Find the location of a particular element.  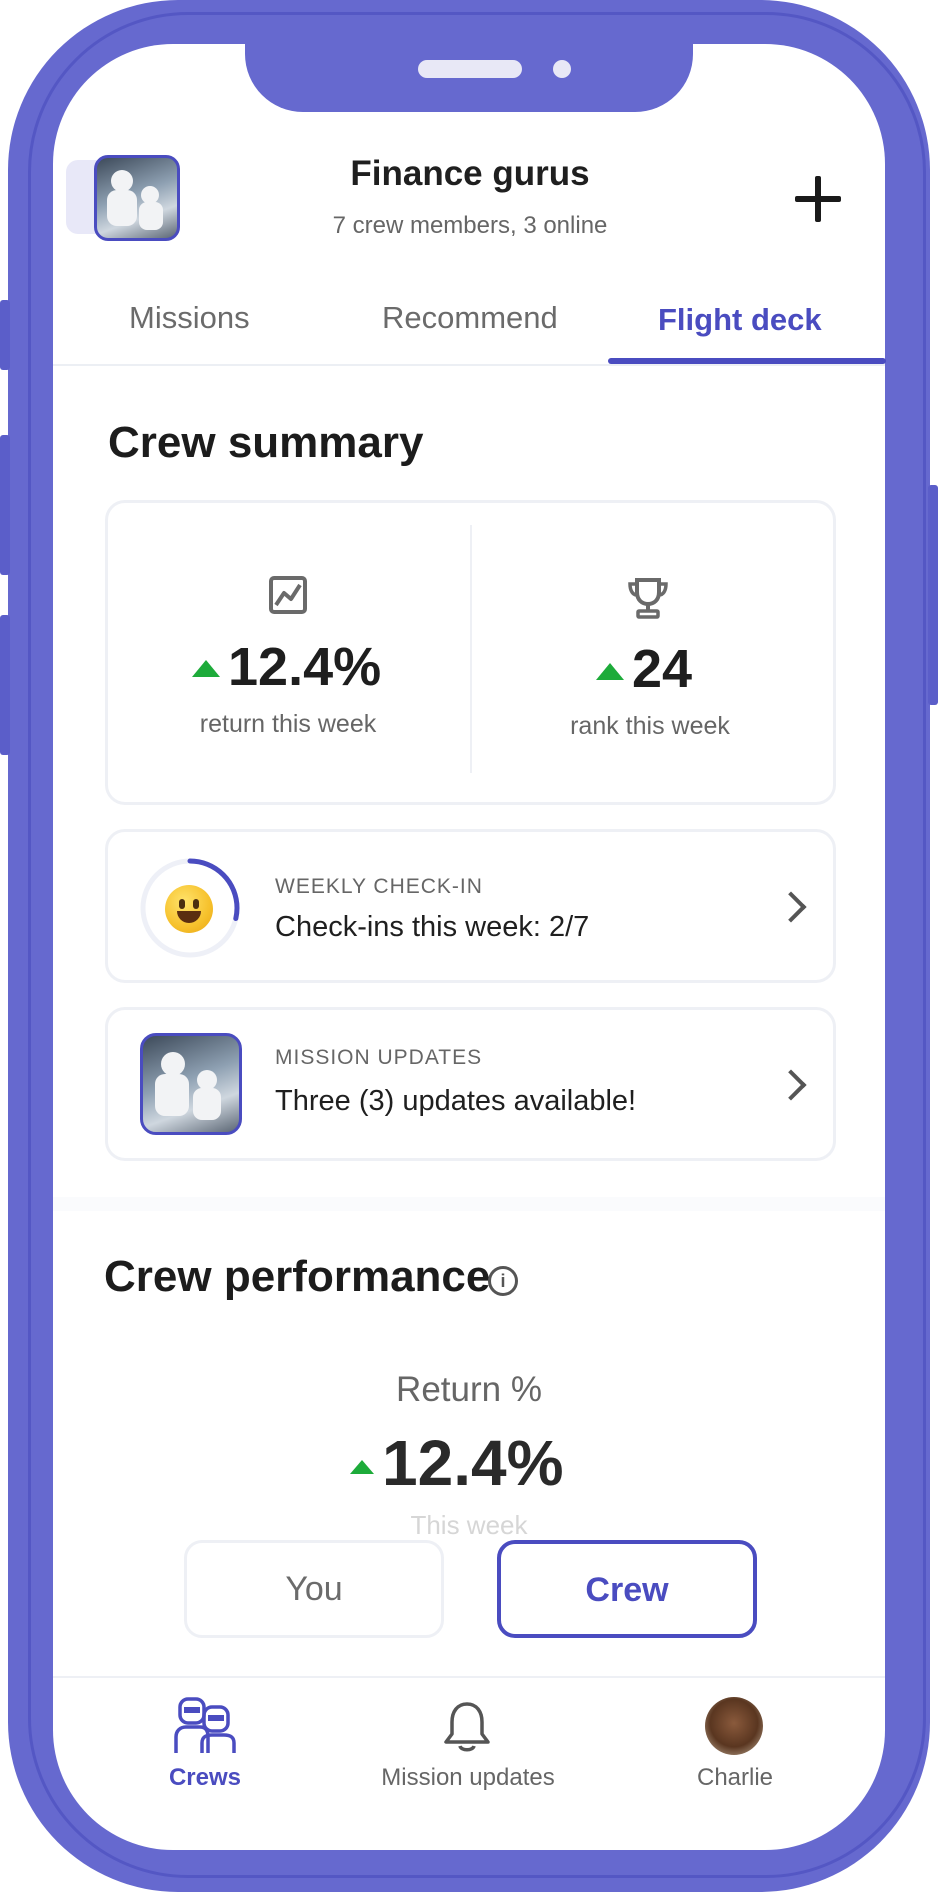

nav-profile-label: Charlie is located at coordinates (735, 1778).